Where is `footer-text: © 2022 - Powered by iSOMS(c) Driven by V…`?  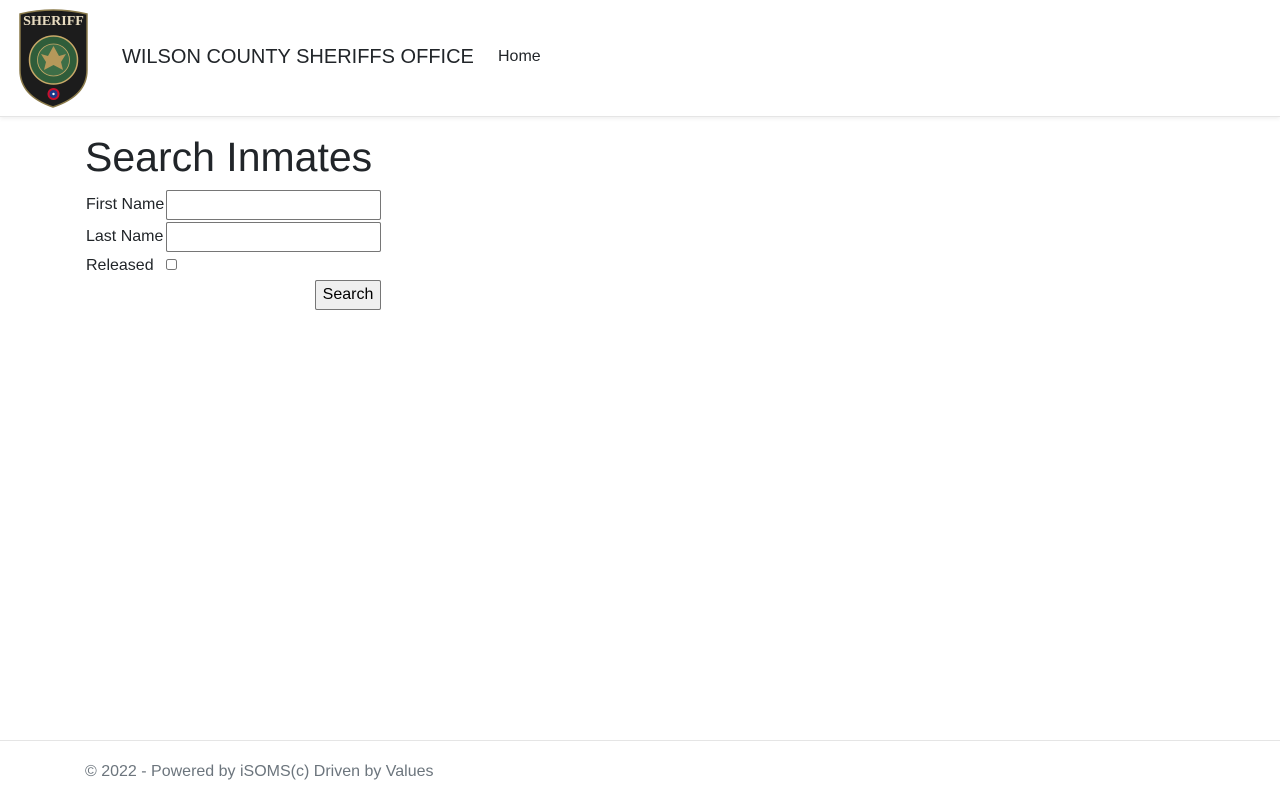
footer-text: © 2022 - Powered by iSOMS(c) Driven by V… is located at coordinates (259, 771).